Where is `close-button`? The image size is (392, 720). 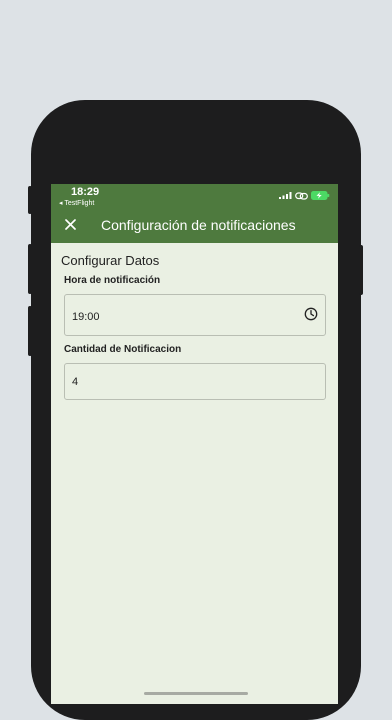 close-button is located at coordinates (70, 224).